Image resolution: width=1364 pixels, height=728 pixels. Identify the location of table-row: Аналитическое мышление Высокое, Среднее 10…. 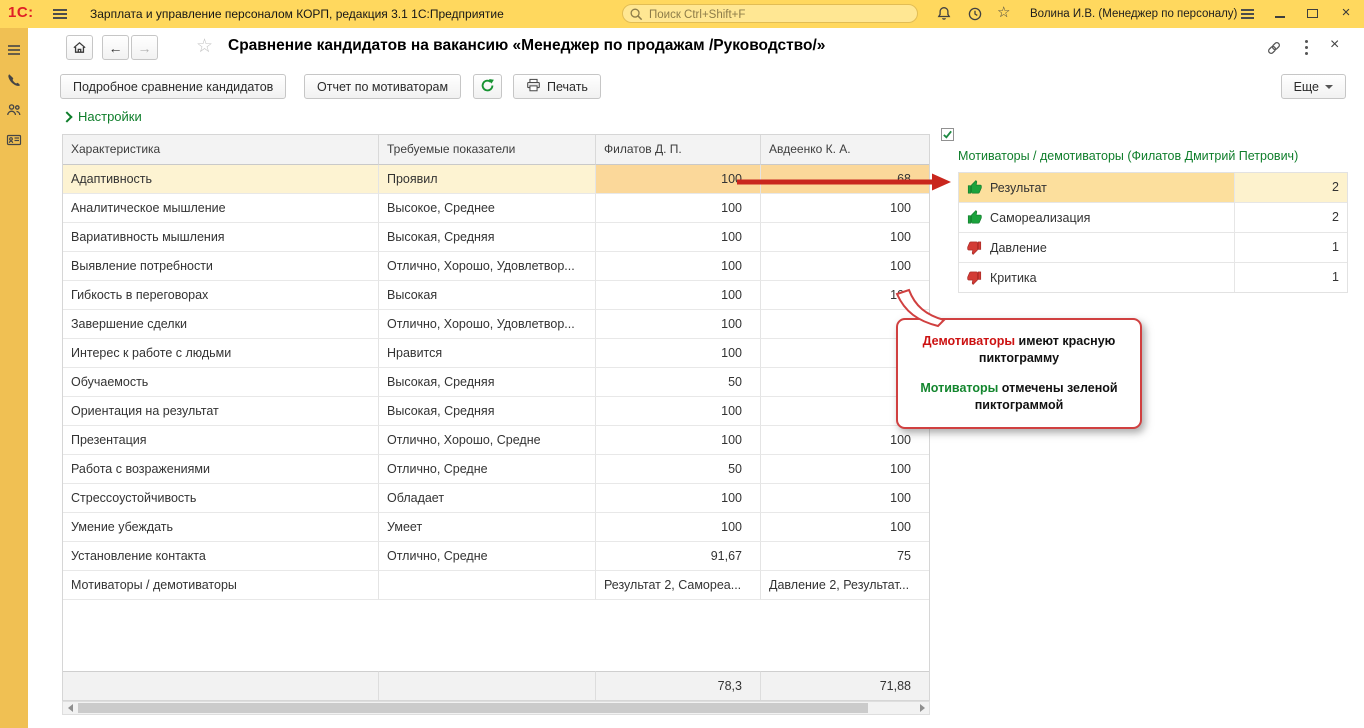
(496, 208).